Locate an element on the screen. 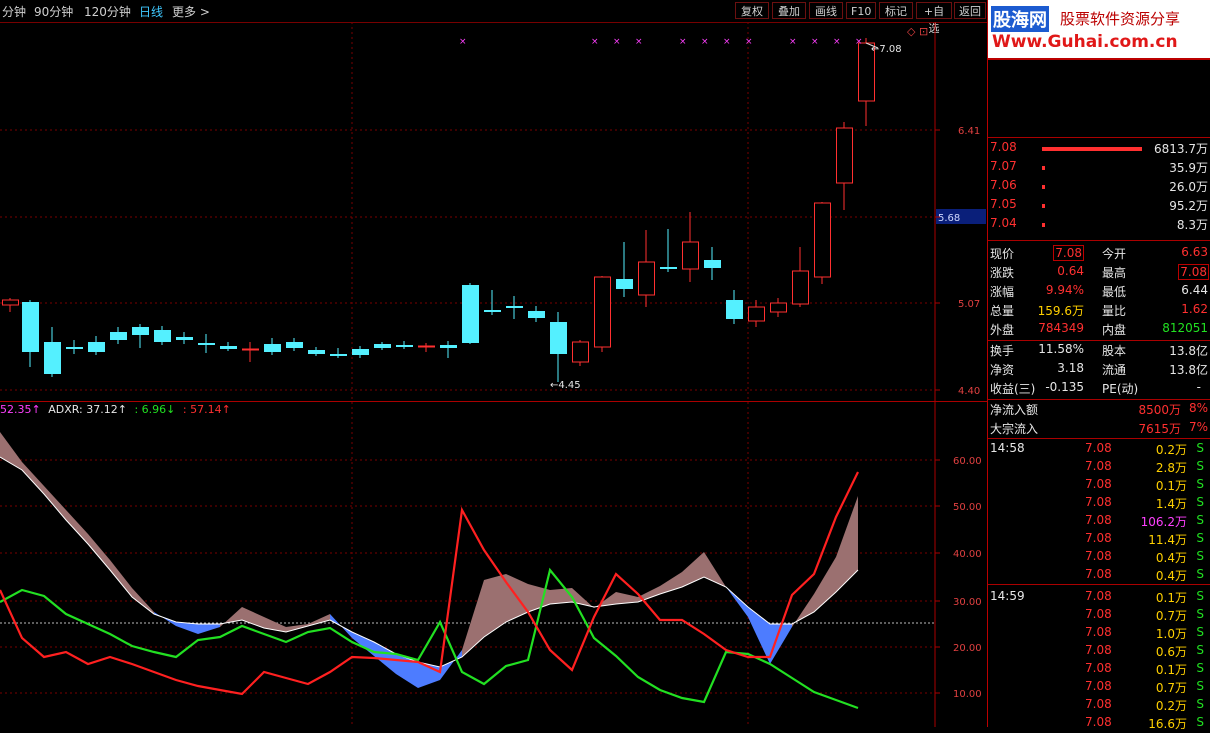 The image size is (1210, 733). net-assets-label: 净资 is located at coordinates (1002, 370).